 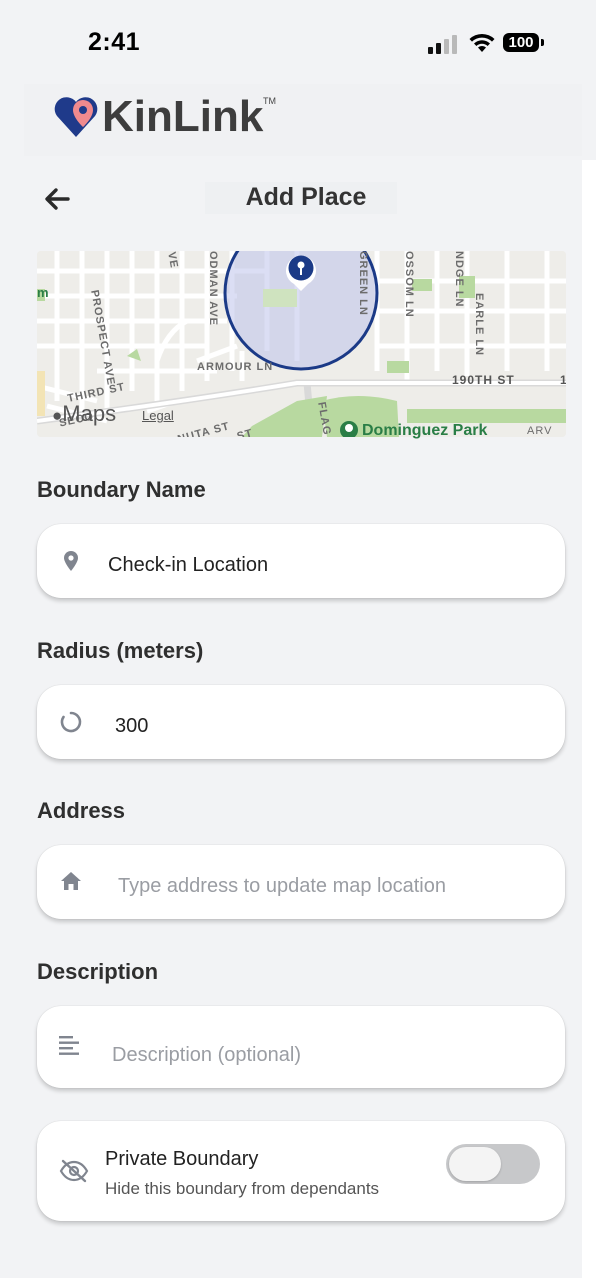 What do you see at coordinates (235, 367) in the screenshot?
I see `map-label: ARMOUR LN` at bounding box center [235, 367].